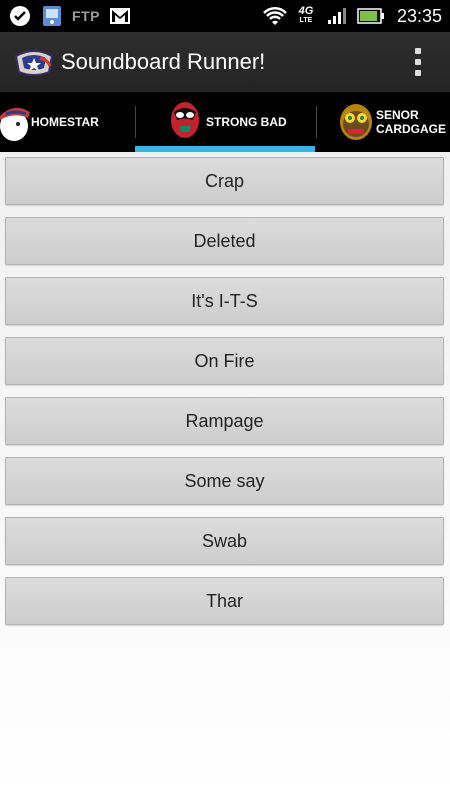  I want to click on tab-strong-bad: STRONG BAD, so click(225, 122).